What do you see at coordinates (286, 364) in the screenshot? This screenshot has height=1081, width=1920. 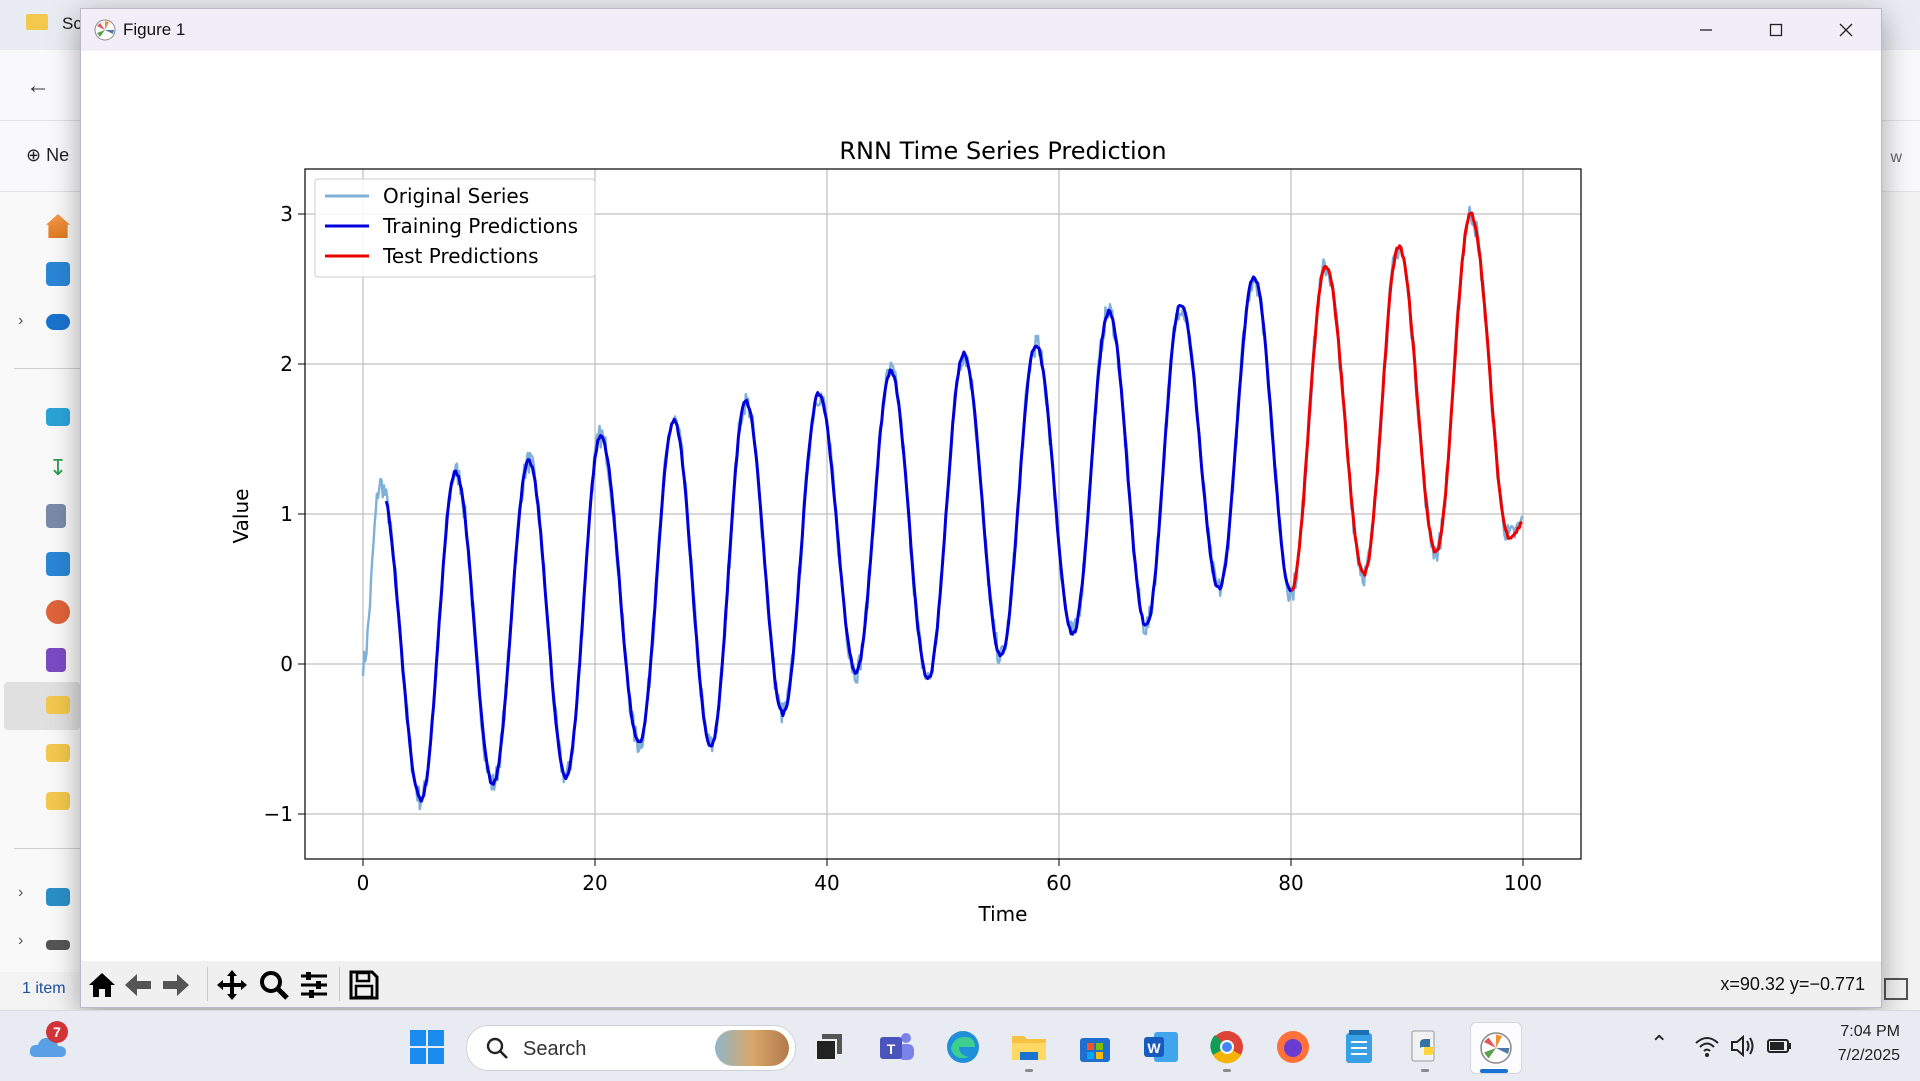 I see `y-tick-label: 2` at bounding box center [286, 364].